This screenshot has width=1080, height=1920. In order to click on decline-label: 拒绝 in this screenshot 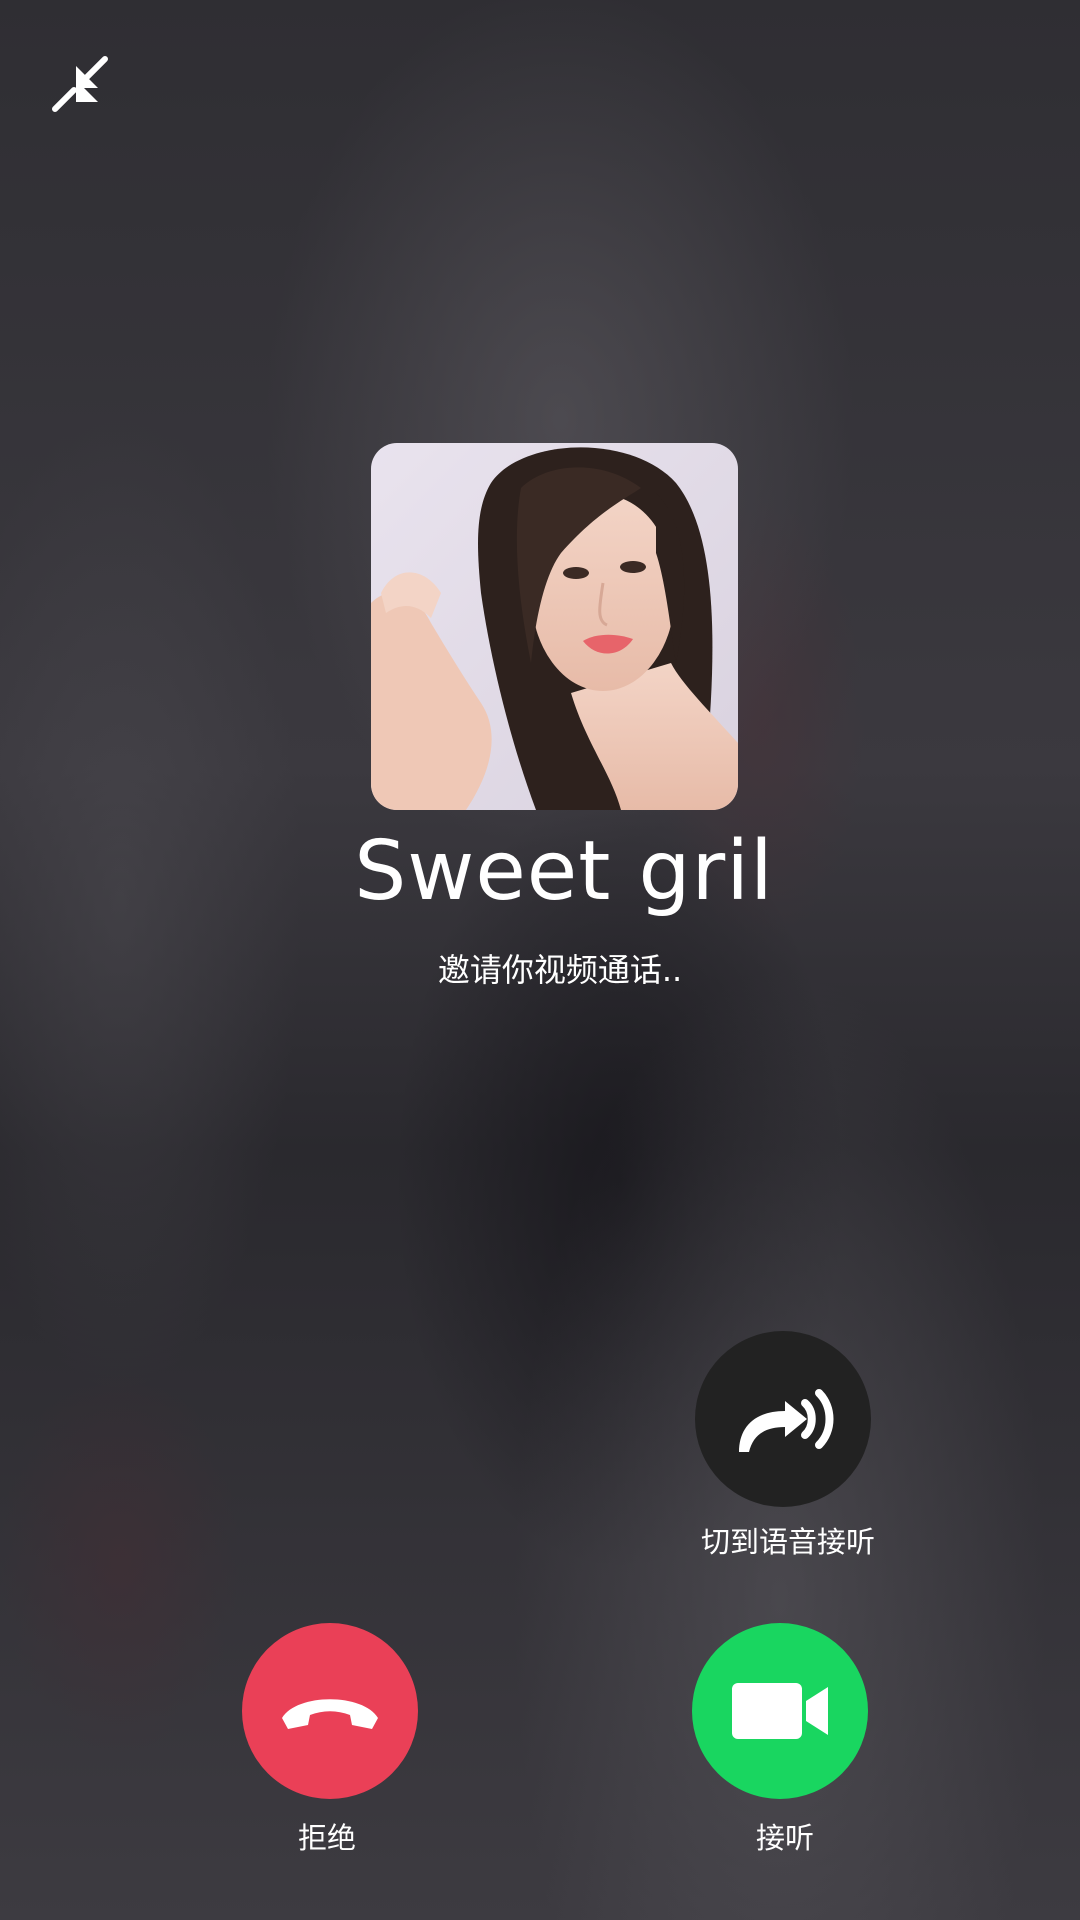, I will do `click(326, 1838)`.